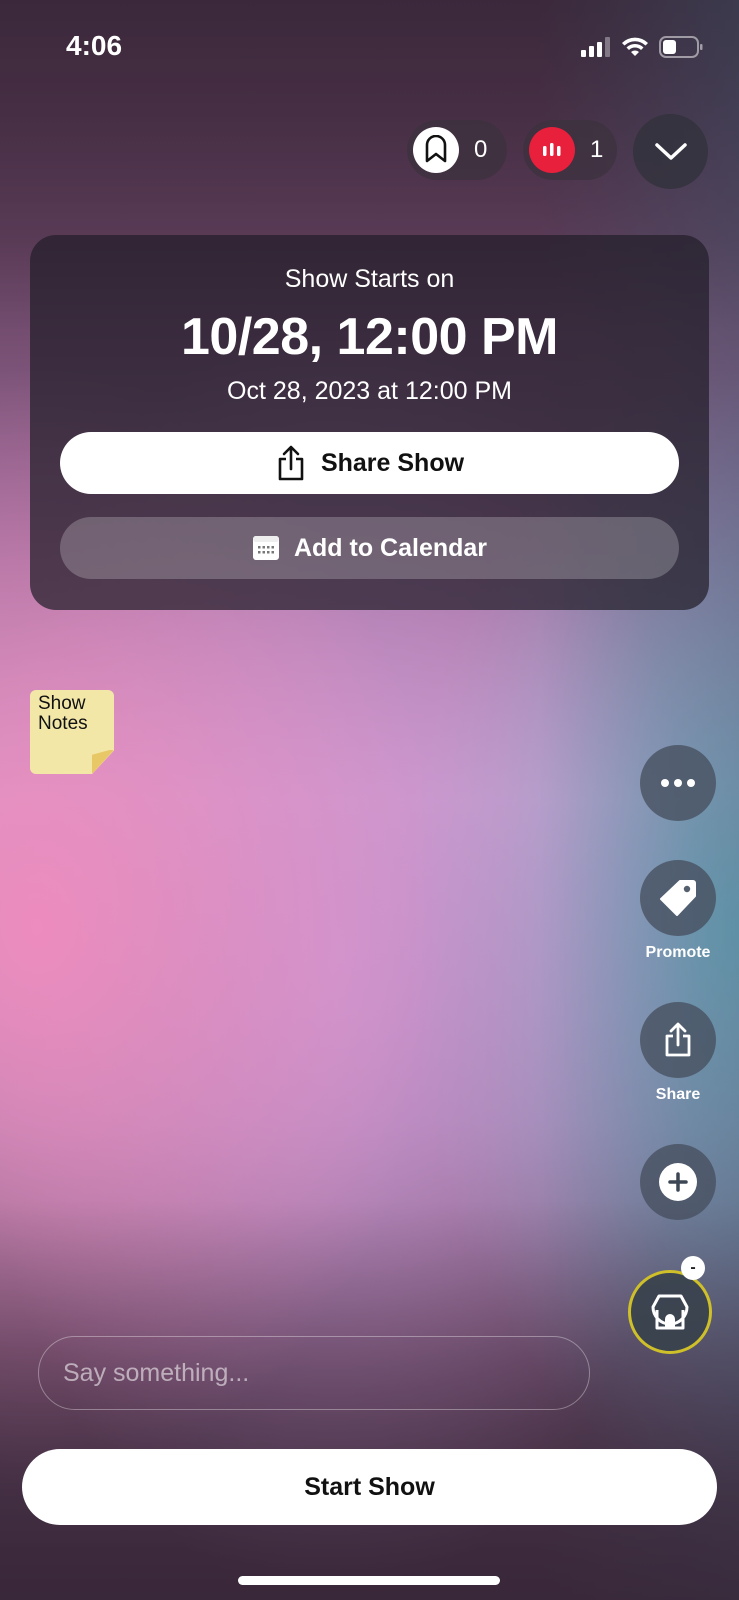 The height and width of the screenshot is (1600, 739). I want to click on share-show-button: Share Show, so click(369, 463).